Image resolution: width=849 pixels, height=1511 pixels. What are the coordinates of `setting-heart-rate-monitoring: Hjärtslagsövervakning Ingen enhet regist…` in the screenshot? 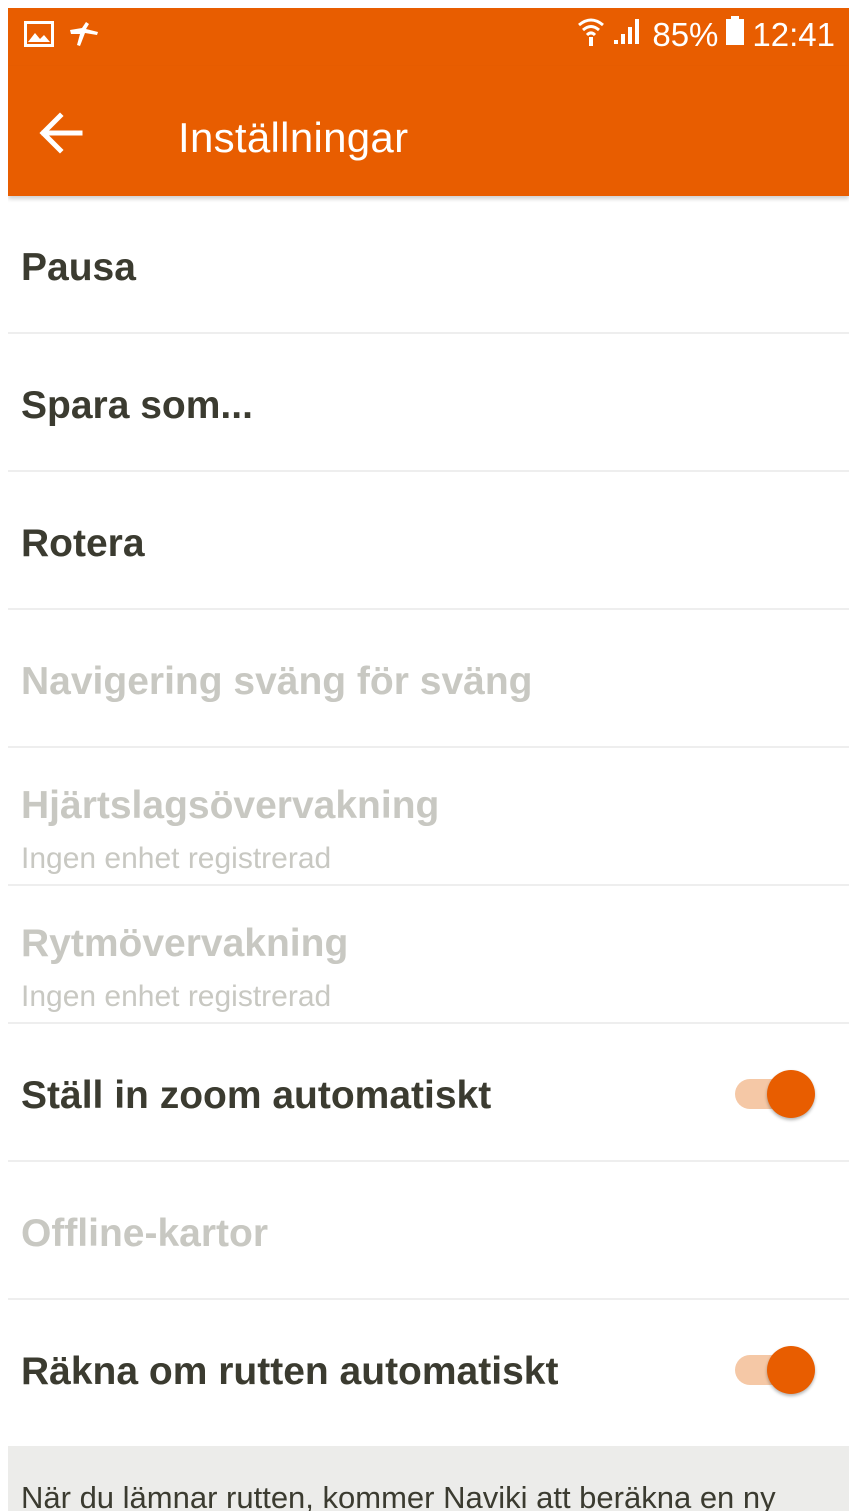 It's located at (428, 817).